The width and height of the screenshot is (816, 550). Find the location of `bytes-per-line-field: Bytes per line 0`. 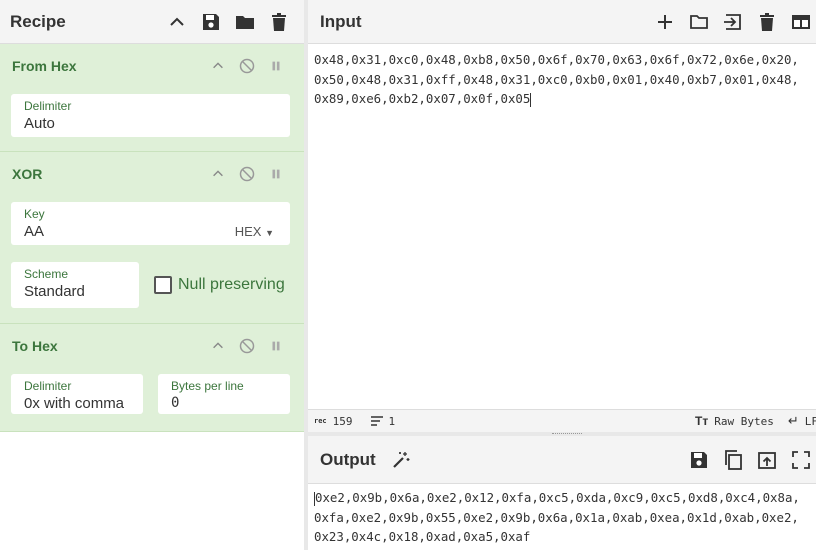

bytes-per-line-field: Bytes per line 0 is located at coordinates (224, 394).